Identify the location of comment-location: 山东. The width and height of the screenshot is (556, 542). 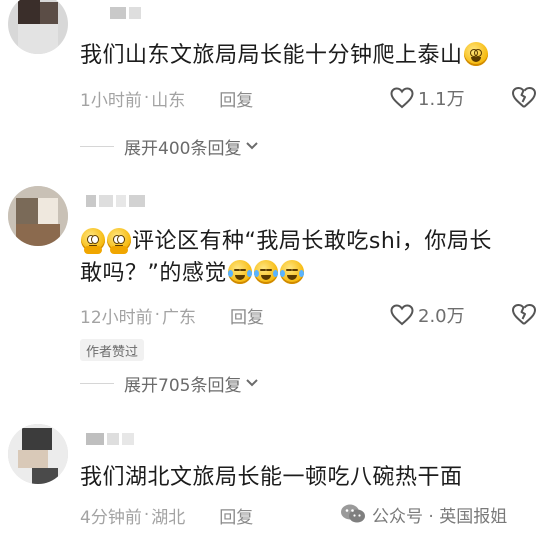
(168, 100).